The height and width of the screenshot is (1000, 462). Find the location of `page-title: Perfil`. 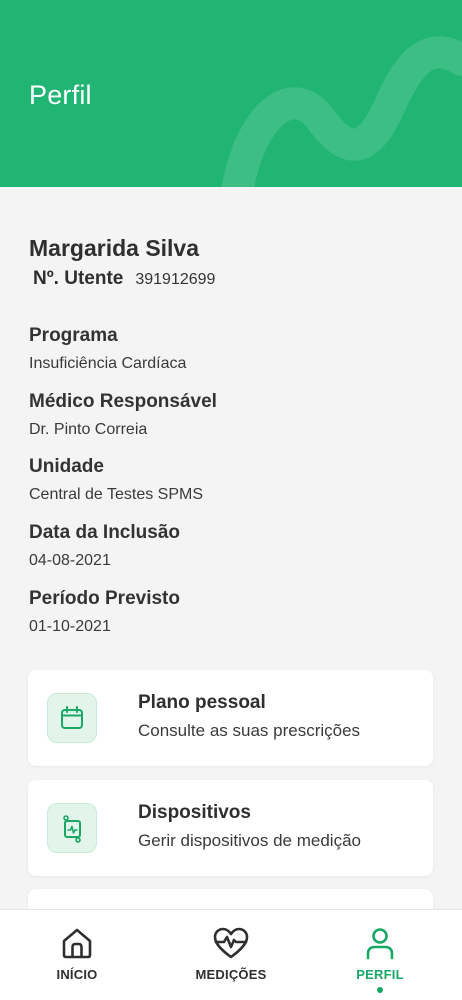

page-title: Perfil is located at coordinates (60, 95).